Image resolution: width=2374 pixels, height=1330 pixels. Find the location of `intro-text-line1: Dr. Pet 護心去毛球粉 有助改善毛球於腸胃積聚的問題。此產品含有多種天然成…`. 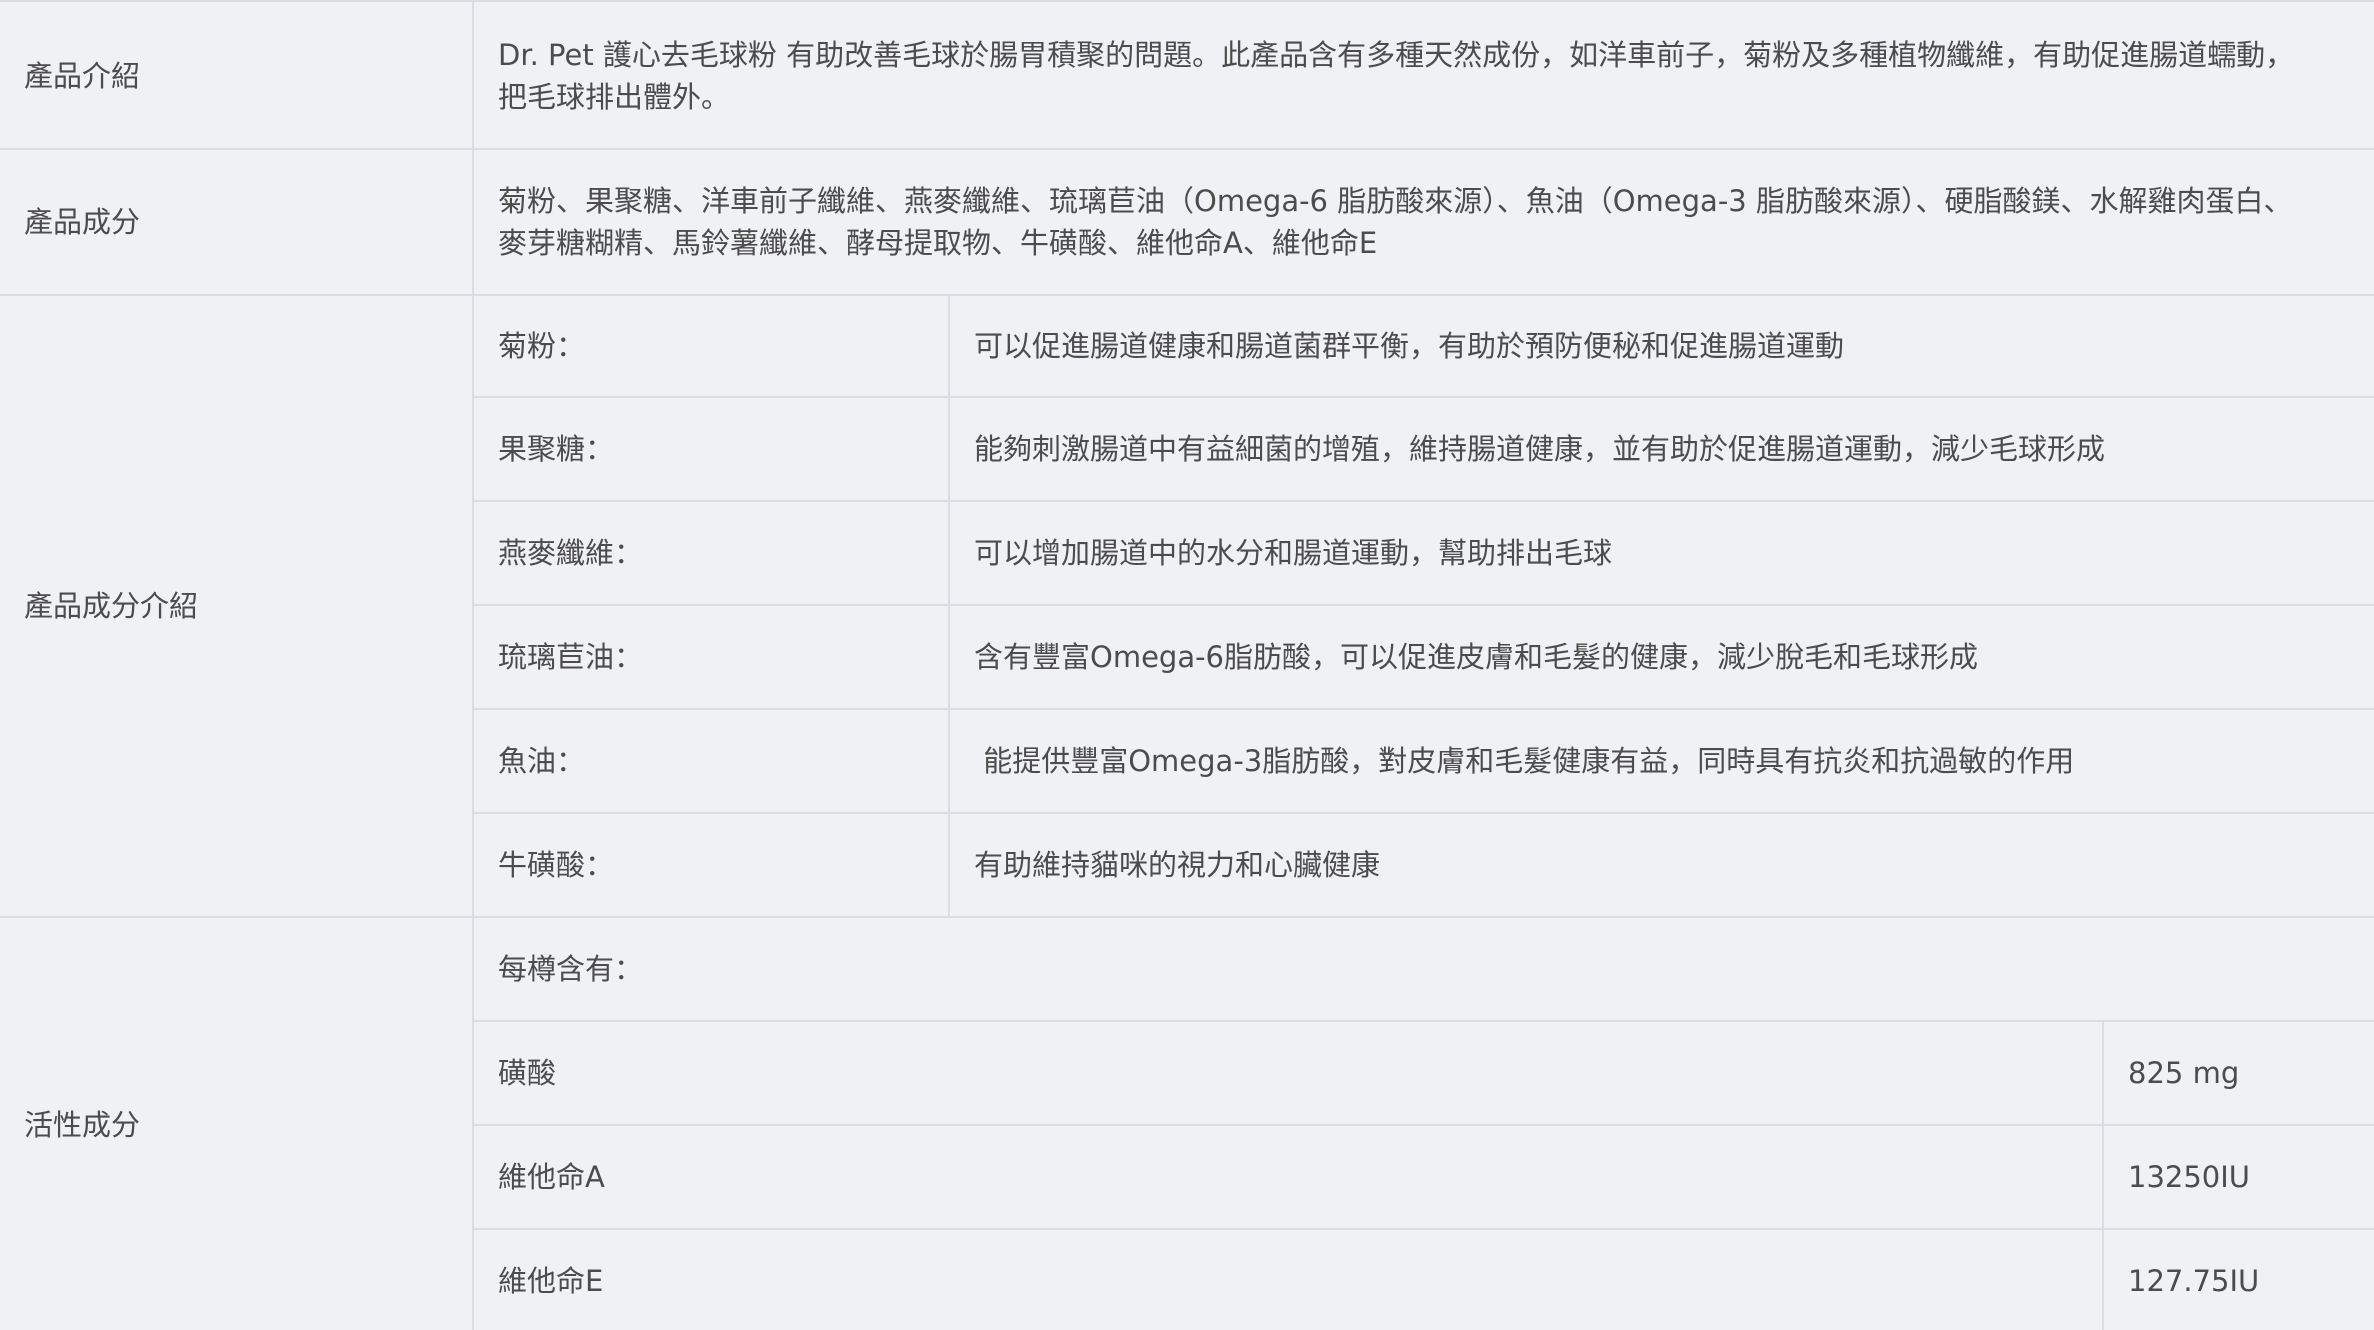

intro-text-line1: Dr. Pet 護心去毛球粉 有助改善毛球於腸胃積聚的問題。此產品含有多種天然成… is located at coordinates (1396, 55).